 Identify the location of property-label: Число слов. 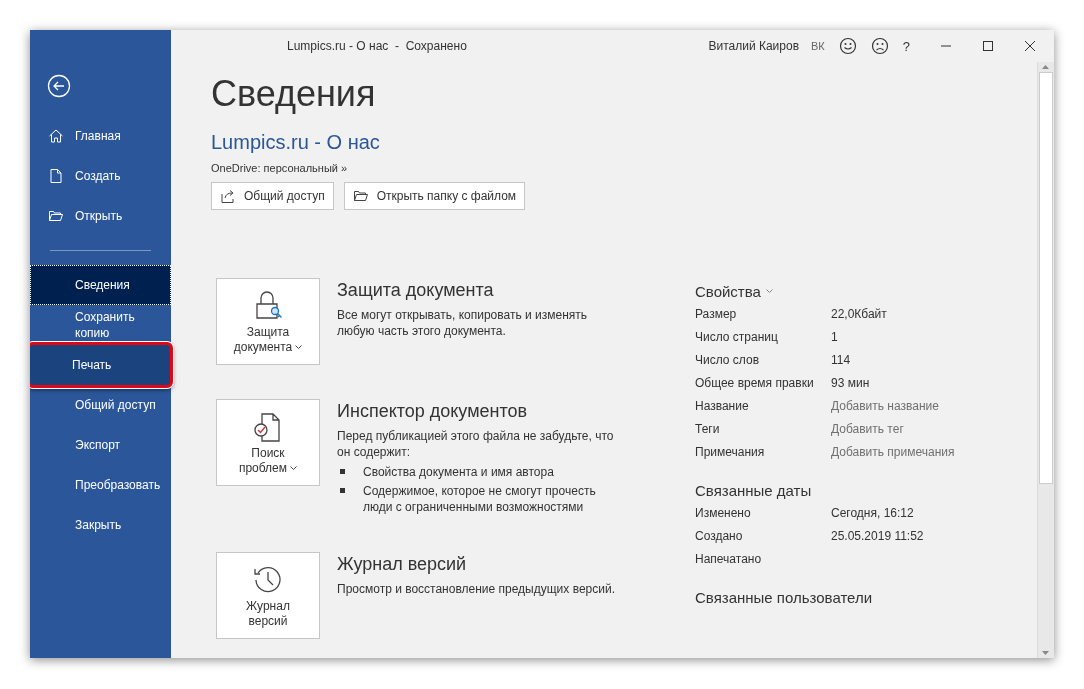
(728, 361).